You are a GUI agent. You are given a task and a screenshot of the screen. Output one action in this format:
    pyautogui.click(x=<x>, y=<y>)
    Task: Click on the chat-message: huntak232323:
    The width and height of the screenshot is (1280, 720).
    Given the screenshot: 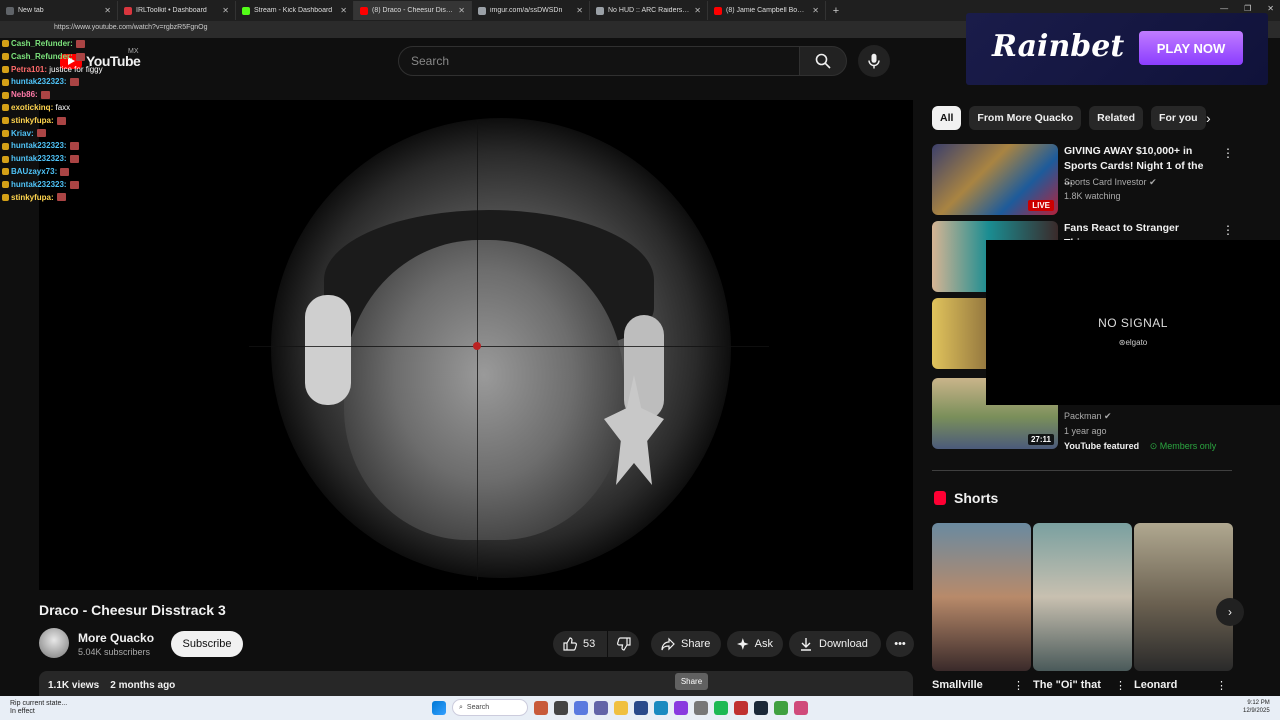 What is the action you would take?
    pyautogui.click(x=52, y=159)
    